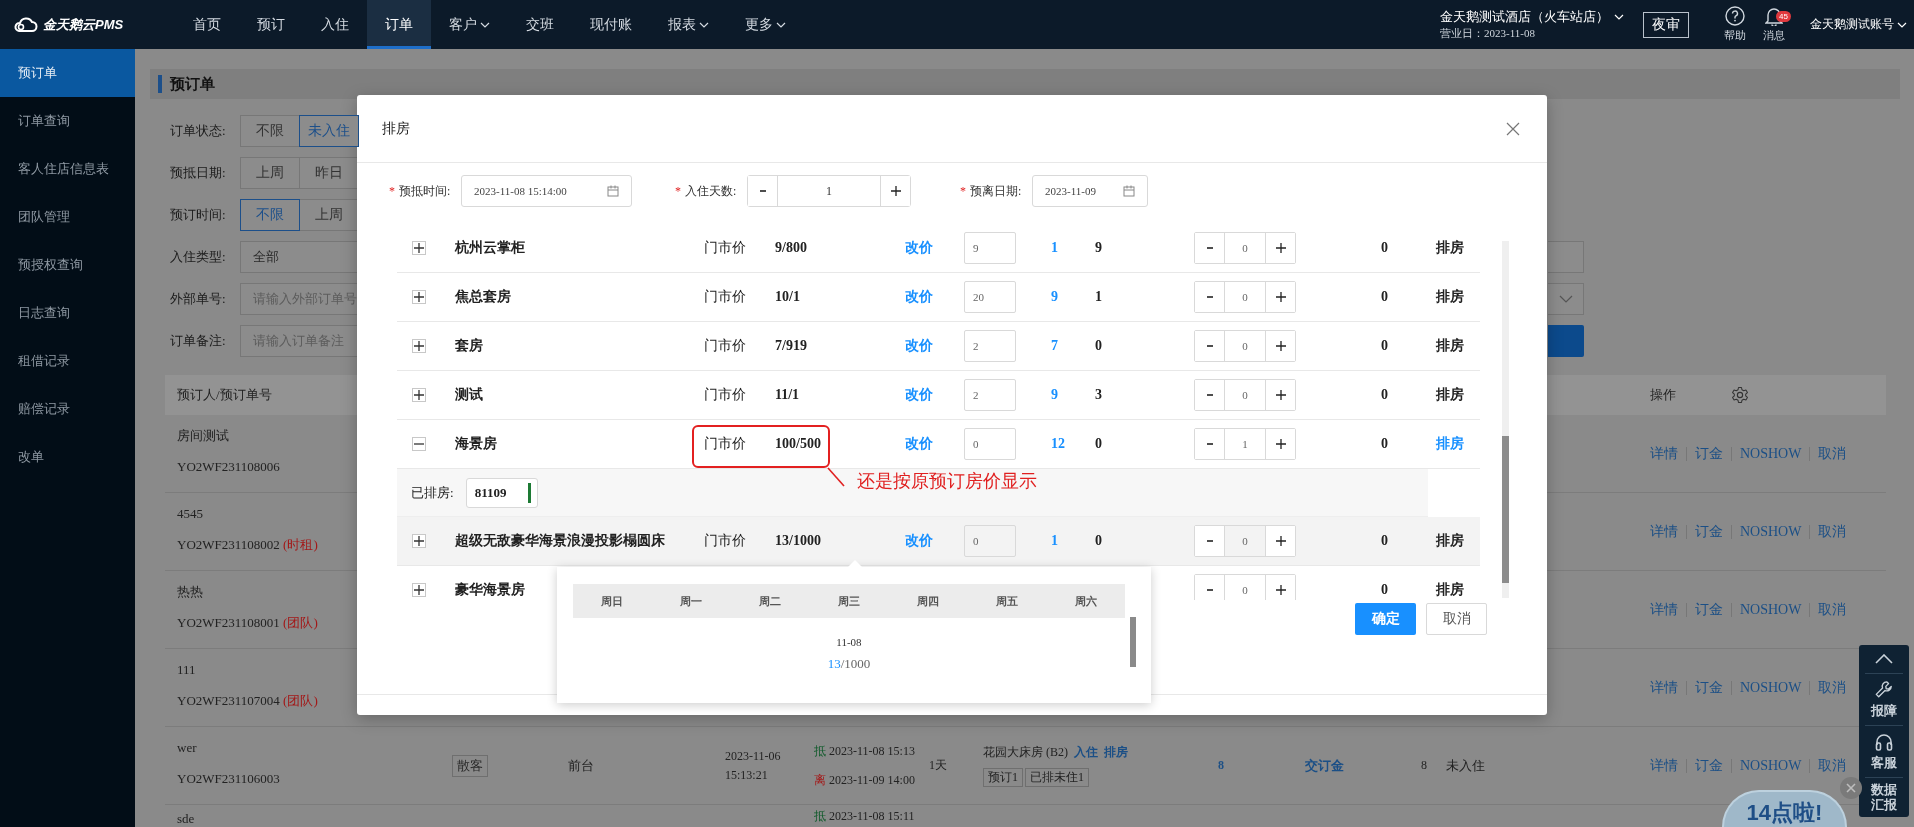 This screenshot has height=827, width=1914. Describe the element at coordinates (546, 191) in the screenshot. I see `date-field: 2023-11-08 15:14:00` at that location.